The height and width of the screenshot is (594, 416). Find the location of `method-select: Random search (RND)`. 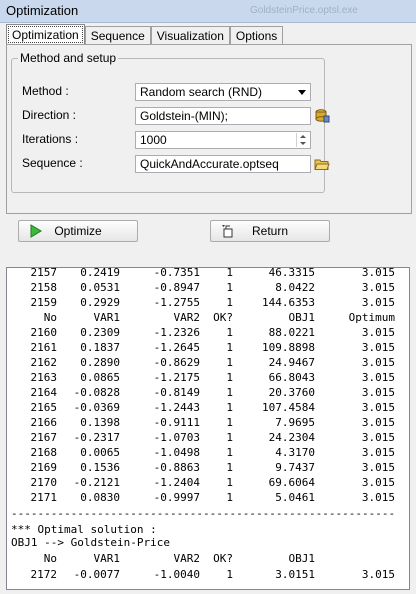

method-select: Random search (RND) is located at coordinates (223, 92).